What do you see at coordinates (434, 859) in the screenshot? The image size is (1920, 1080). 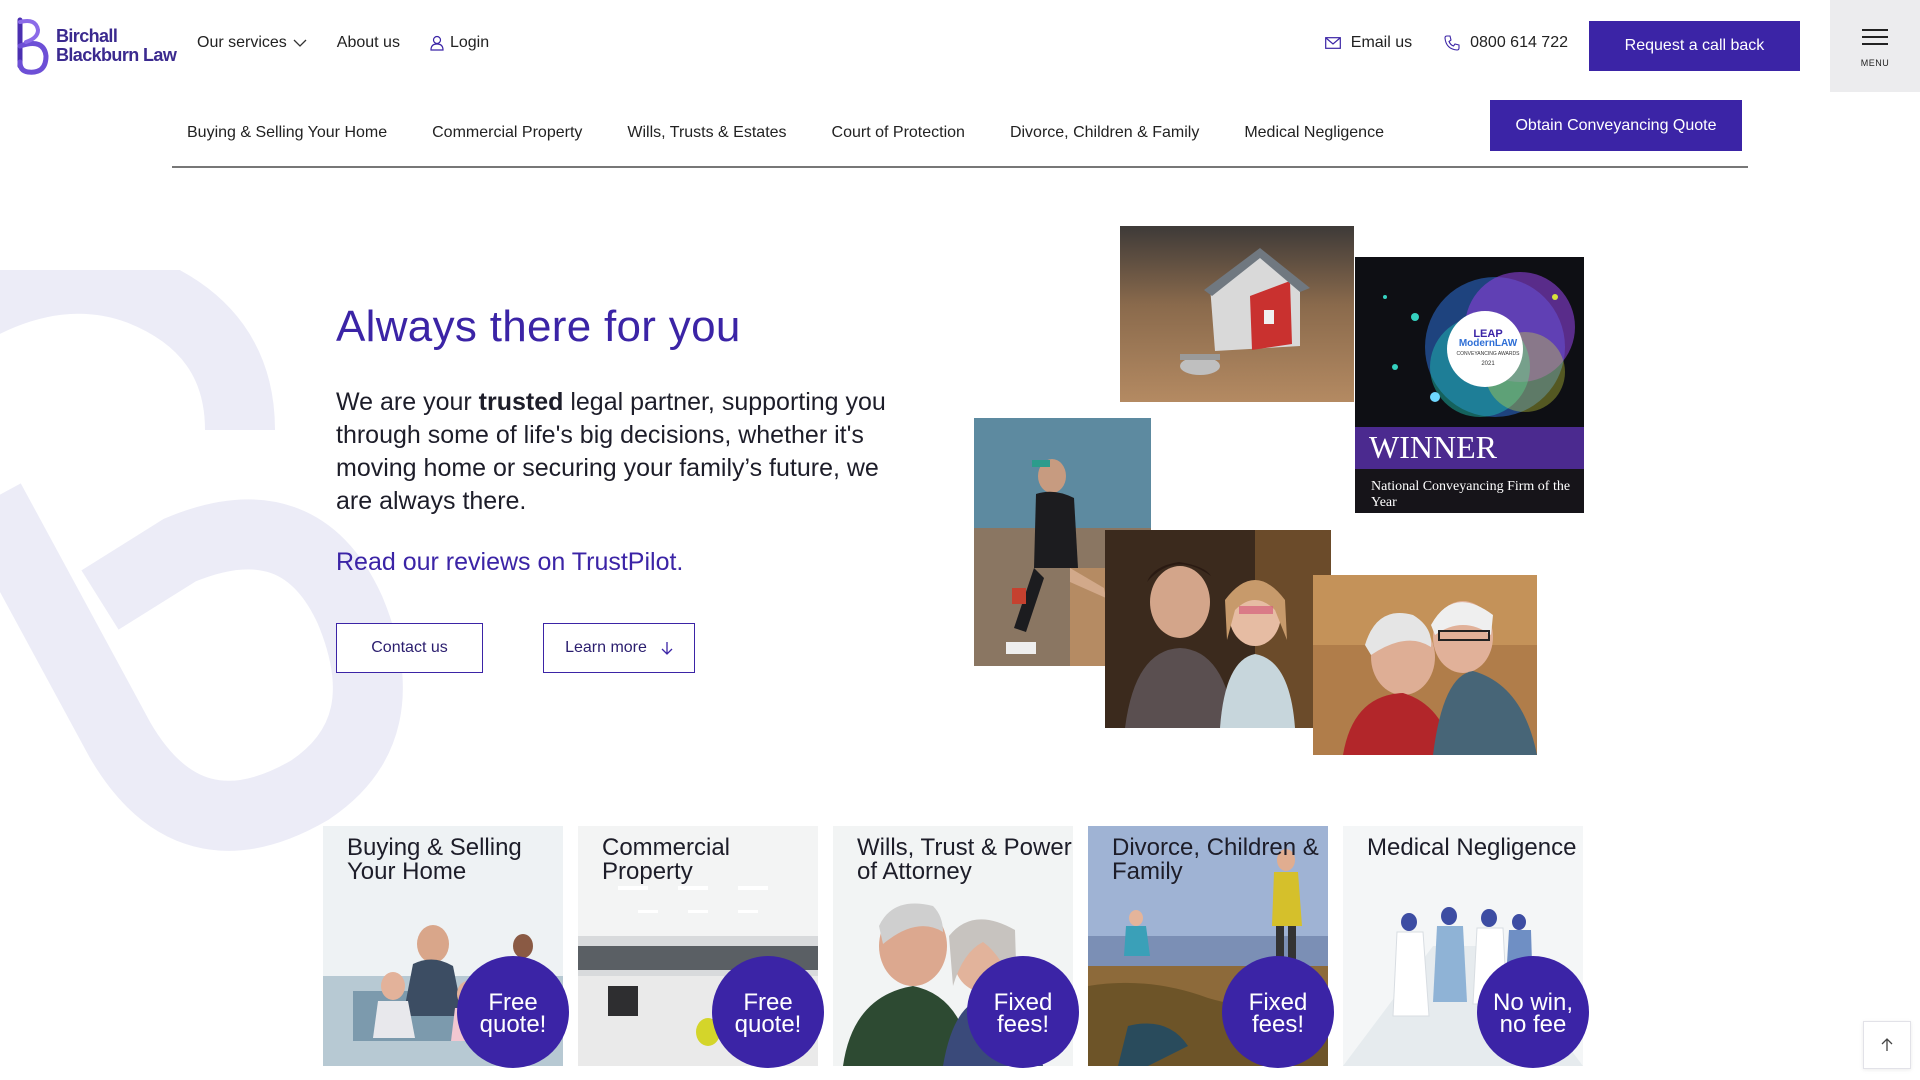 I see `service-card-buying-selling-title: Buying & Selling Your Home` at bounding box center [434, 859].